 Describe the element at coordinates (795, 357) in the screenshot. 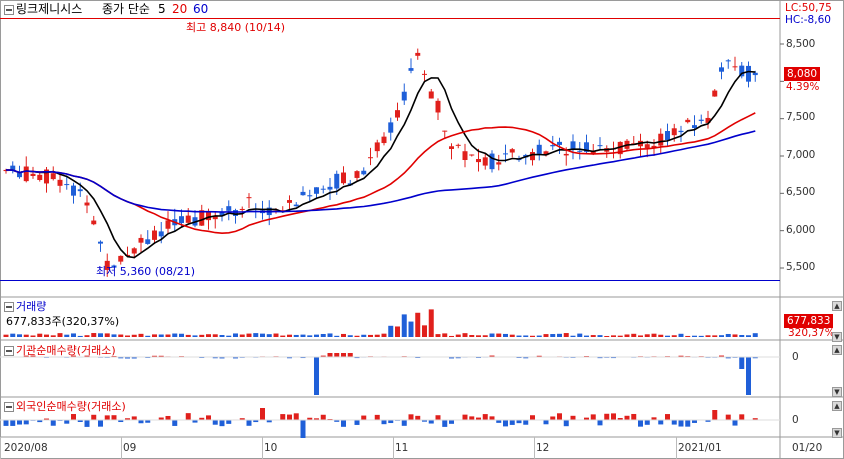

I see `inst-zero-label: 0` at that location.